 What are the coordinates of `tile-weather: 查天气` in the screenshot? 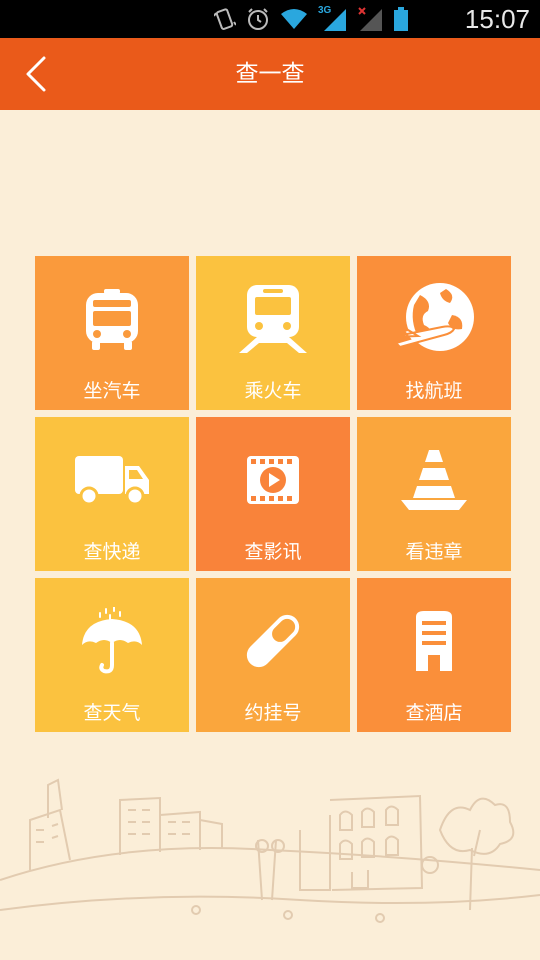 It's located at (112, 655).